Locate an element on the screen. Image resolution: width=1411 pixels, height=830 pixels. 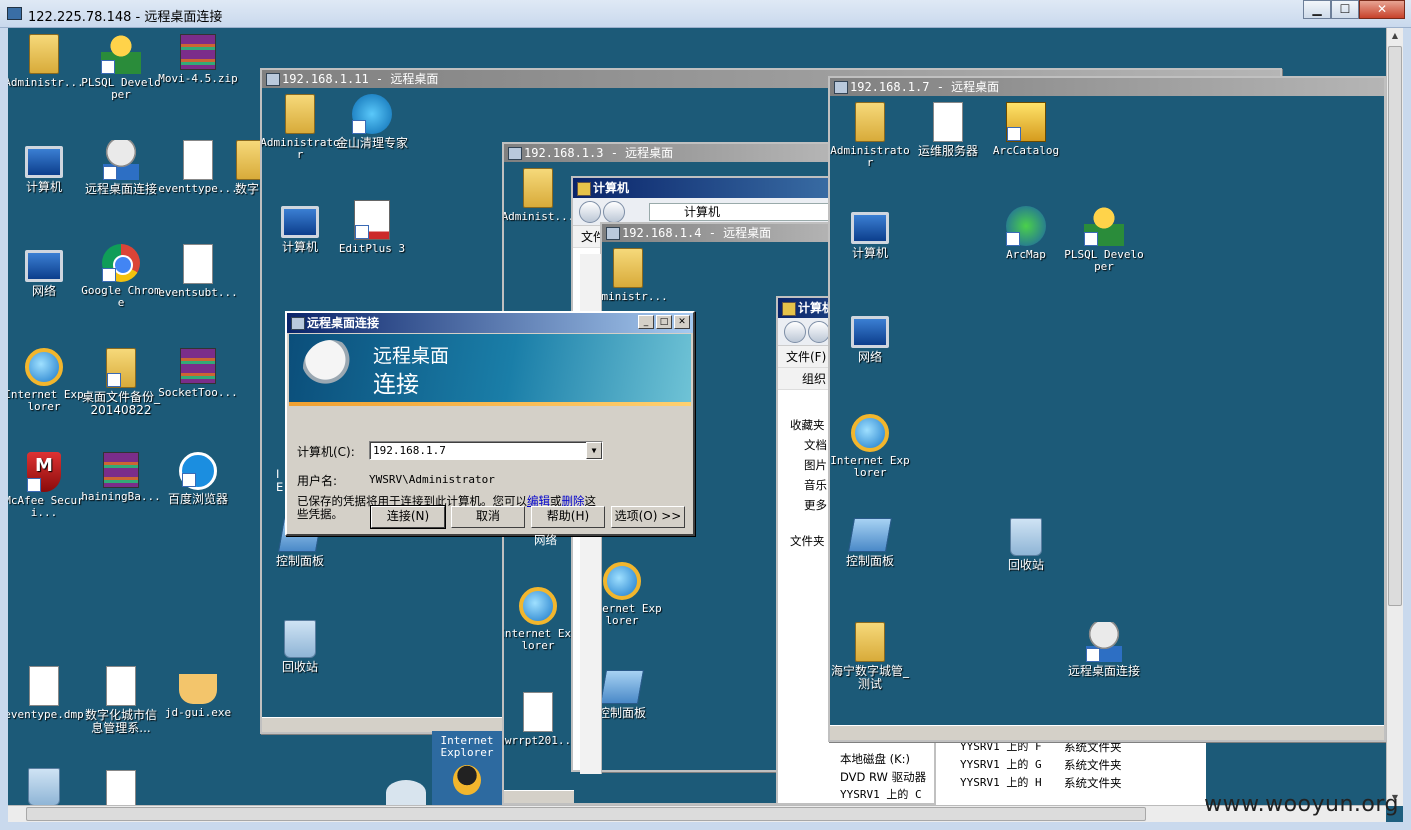
win11-icon-kingsoft-cleaner: 金山清理专家 is located at coordinates (372, 122).